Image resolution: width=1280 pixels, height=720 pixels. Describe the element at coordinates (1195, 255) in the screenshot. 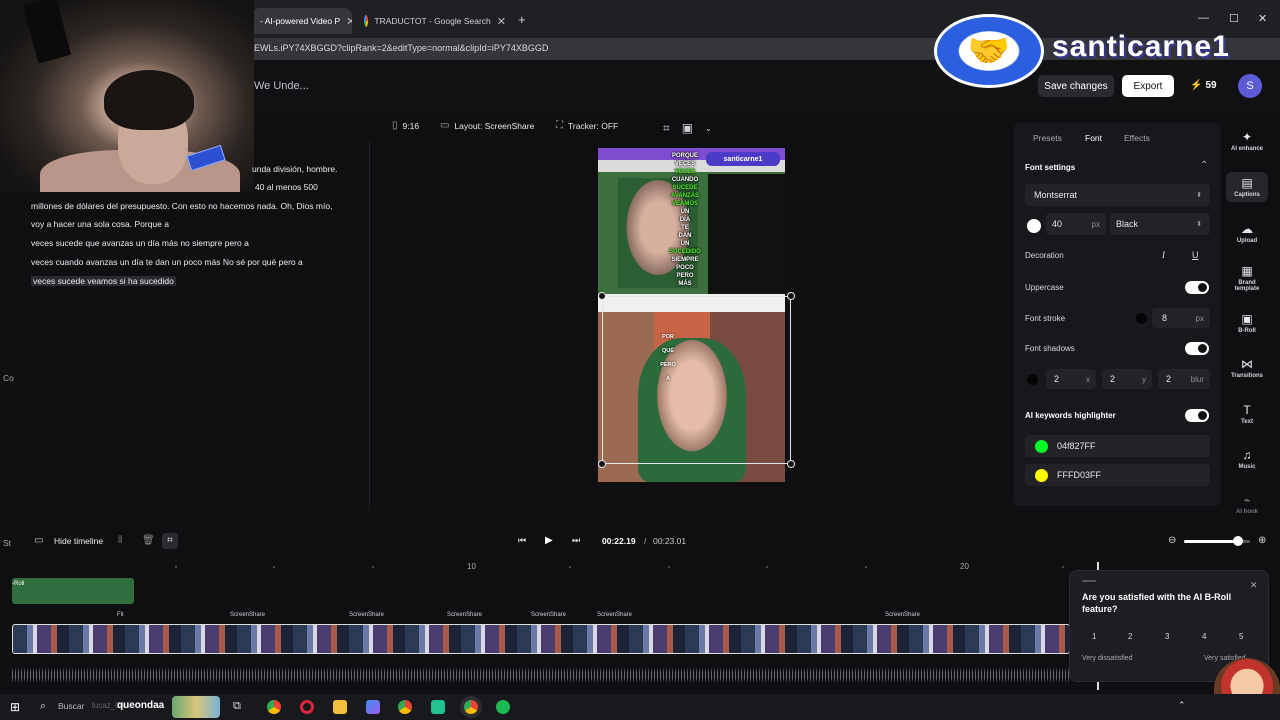

I see `underline-icon: U` at that location.